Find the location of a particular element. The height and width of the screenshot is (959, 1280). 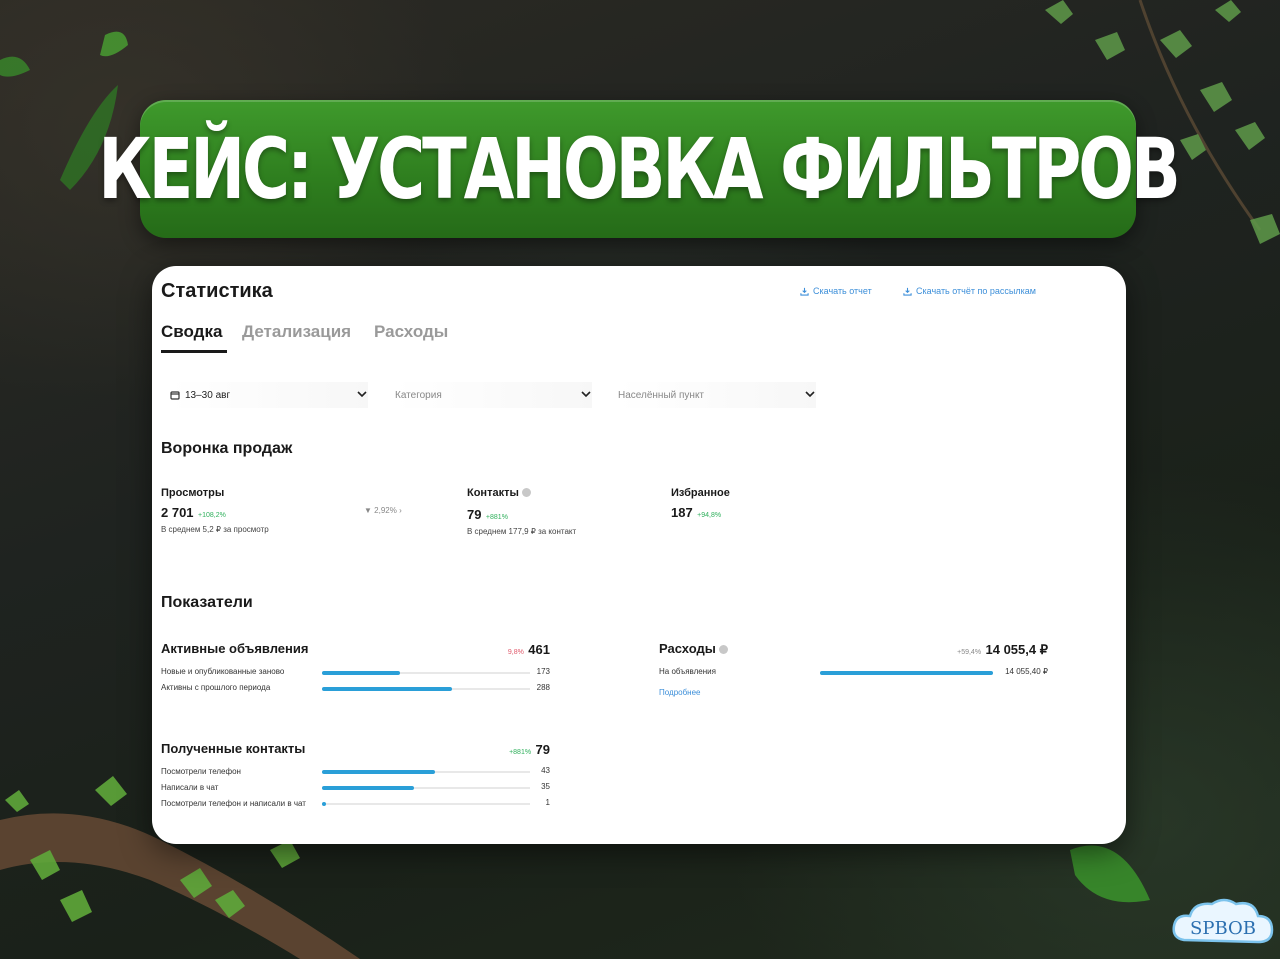

chevron-right-icon: › is located at coordinates (400, 510).